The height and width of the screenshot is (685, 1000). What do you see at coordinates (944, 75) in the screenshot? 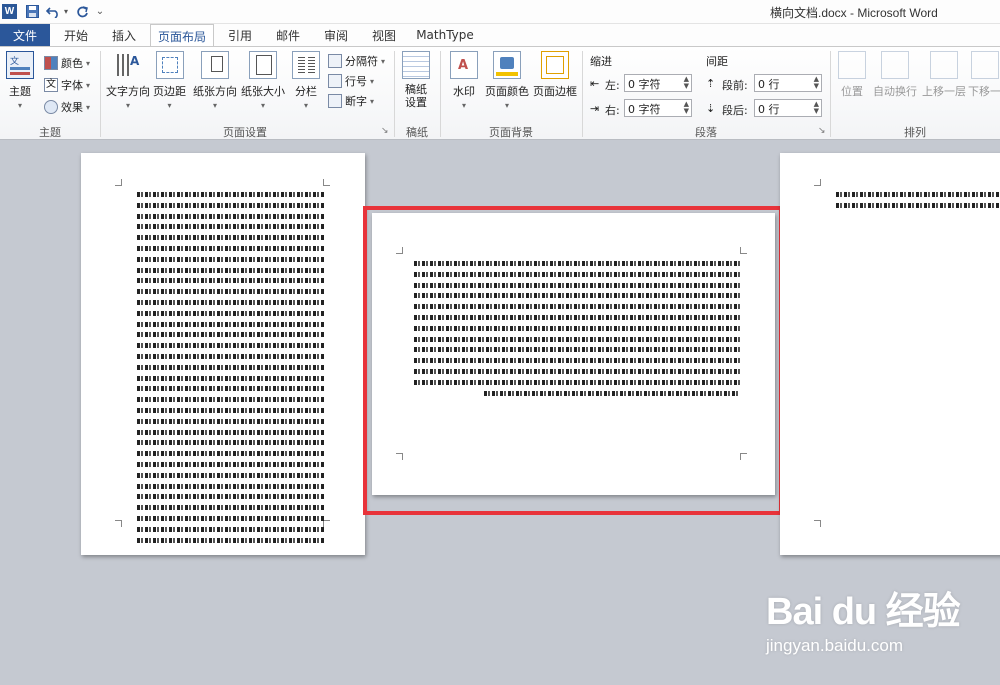
I see `bring-forward-button: 上移一层` at bounding box center [944, 75].